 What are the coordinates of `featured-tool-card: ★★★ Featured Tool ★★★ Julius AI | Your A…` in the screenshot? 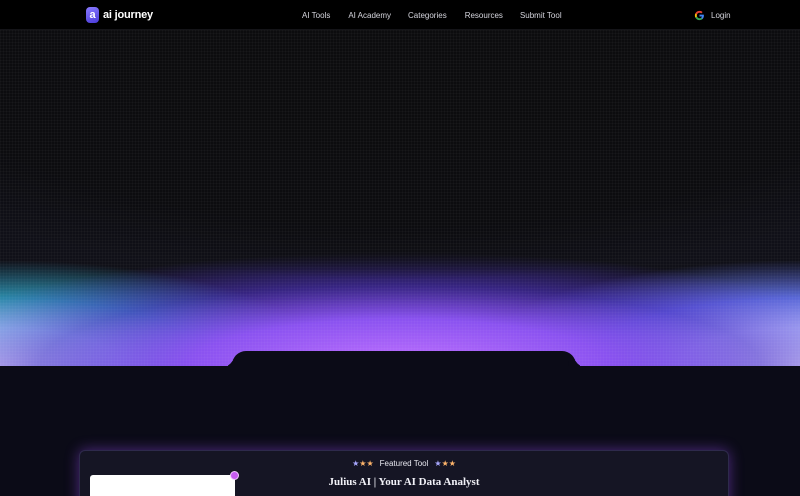 It's located at (404, 473).